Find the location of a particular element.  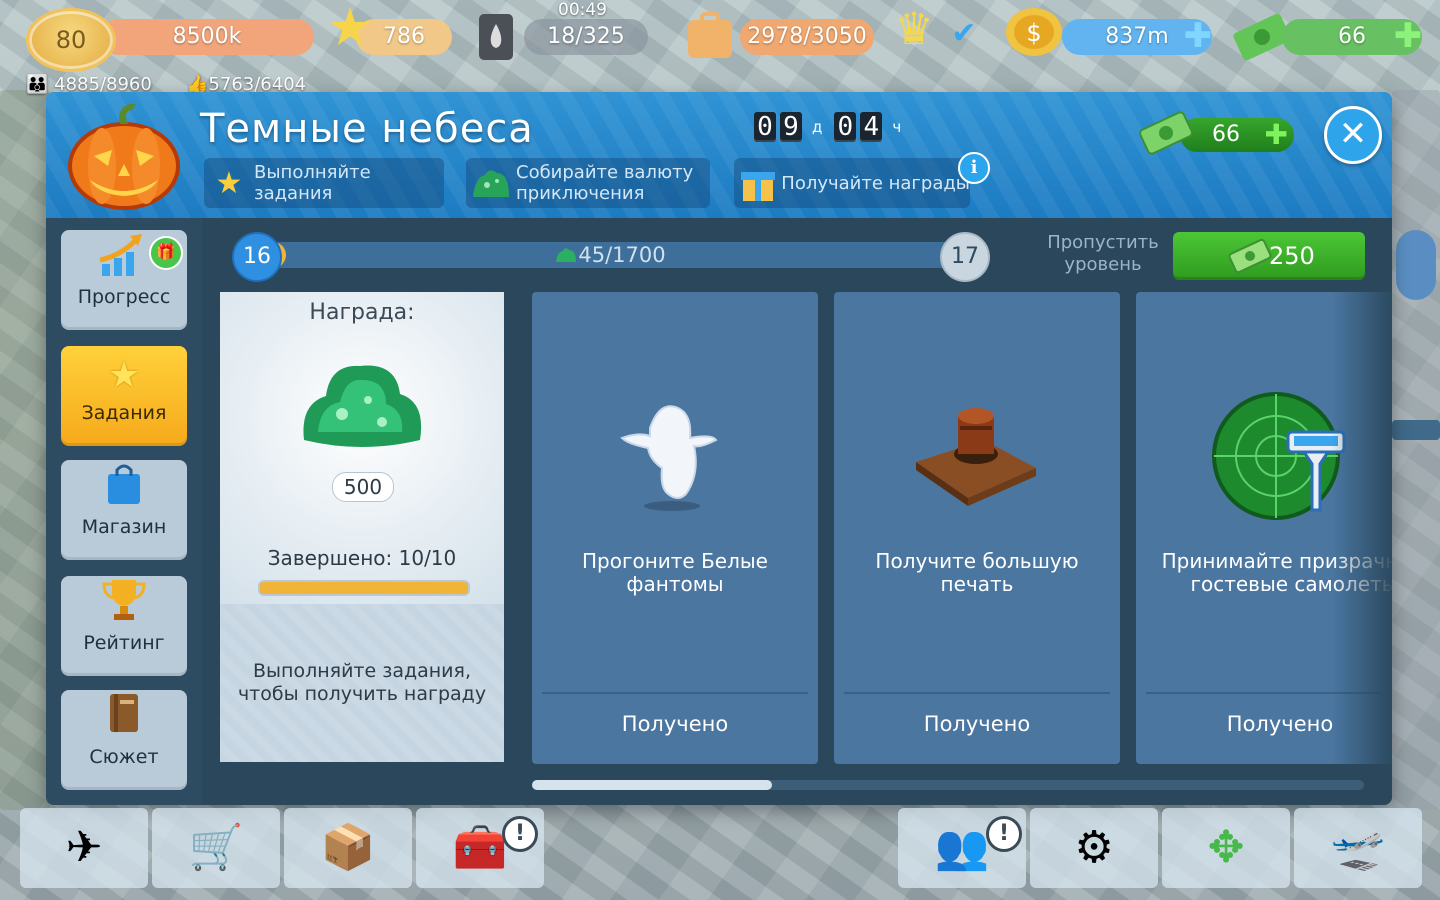

hangar-button: 🛫 is located at coordinates (1358, 848).